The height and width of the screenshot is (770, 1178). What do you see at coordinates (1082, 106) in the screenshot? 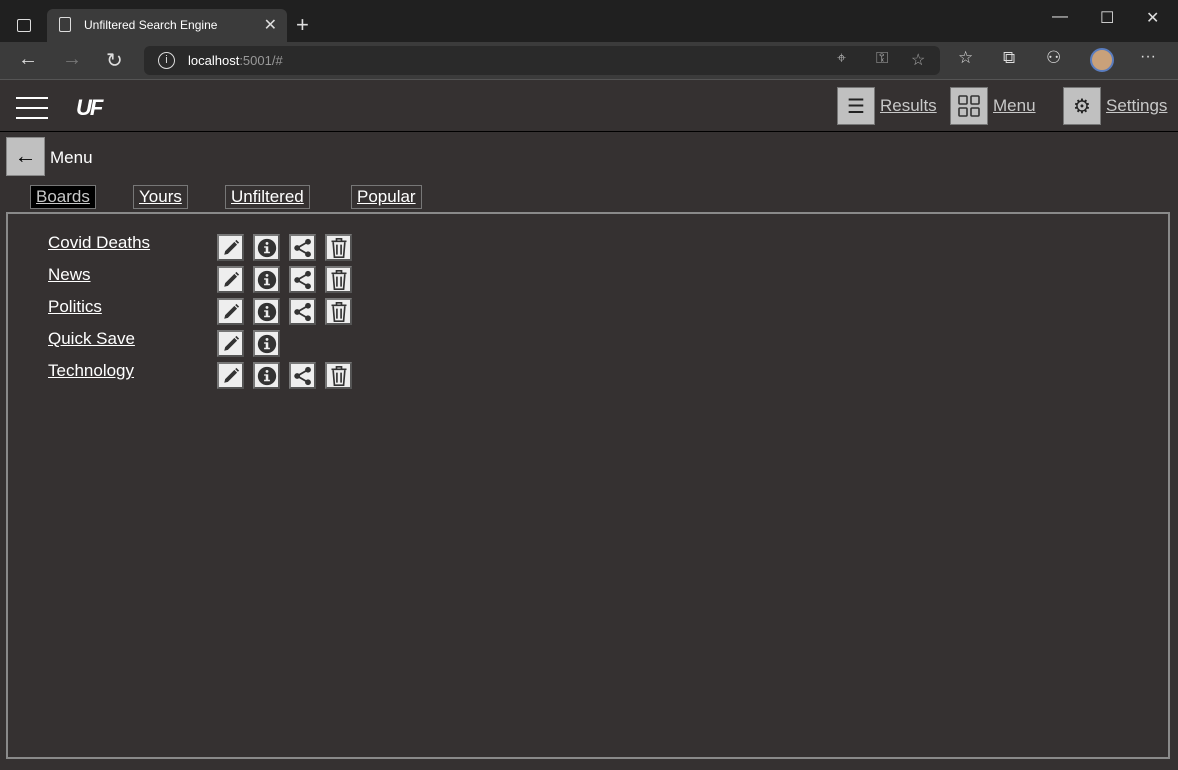
I see `gear-icon: ⚙` at bounding box center [1082, 106].